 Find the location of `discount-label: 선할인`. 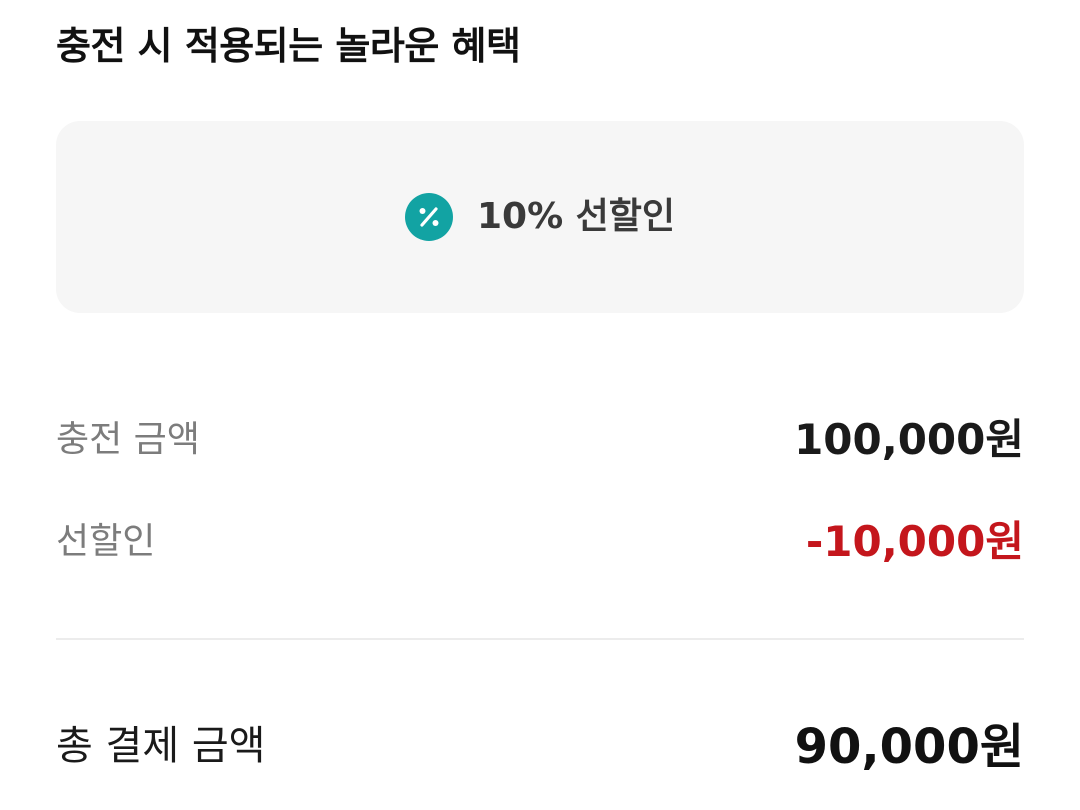

discount-label: 선할인 is located at coordinates (106, 541).